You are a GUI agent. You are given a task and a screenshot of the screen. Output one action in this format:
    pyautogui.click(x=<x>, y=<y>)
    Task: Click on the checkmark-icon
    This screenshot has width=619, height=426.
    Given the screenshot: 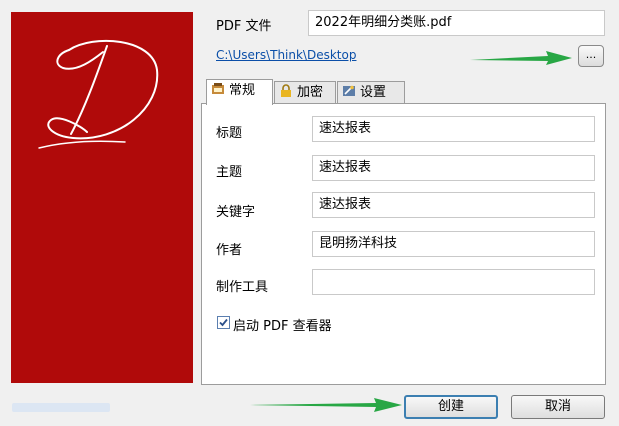 What is the action you would take?
    pyautogui.click(x=223, y=322)
    